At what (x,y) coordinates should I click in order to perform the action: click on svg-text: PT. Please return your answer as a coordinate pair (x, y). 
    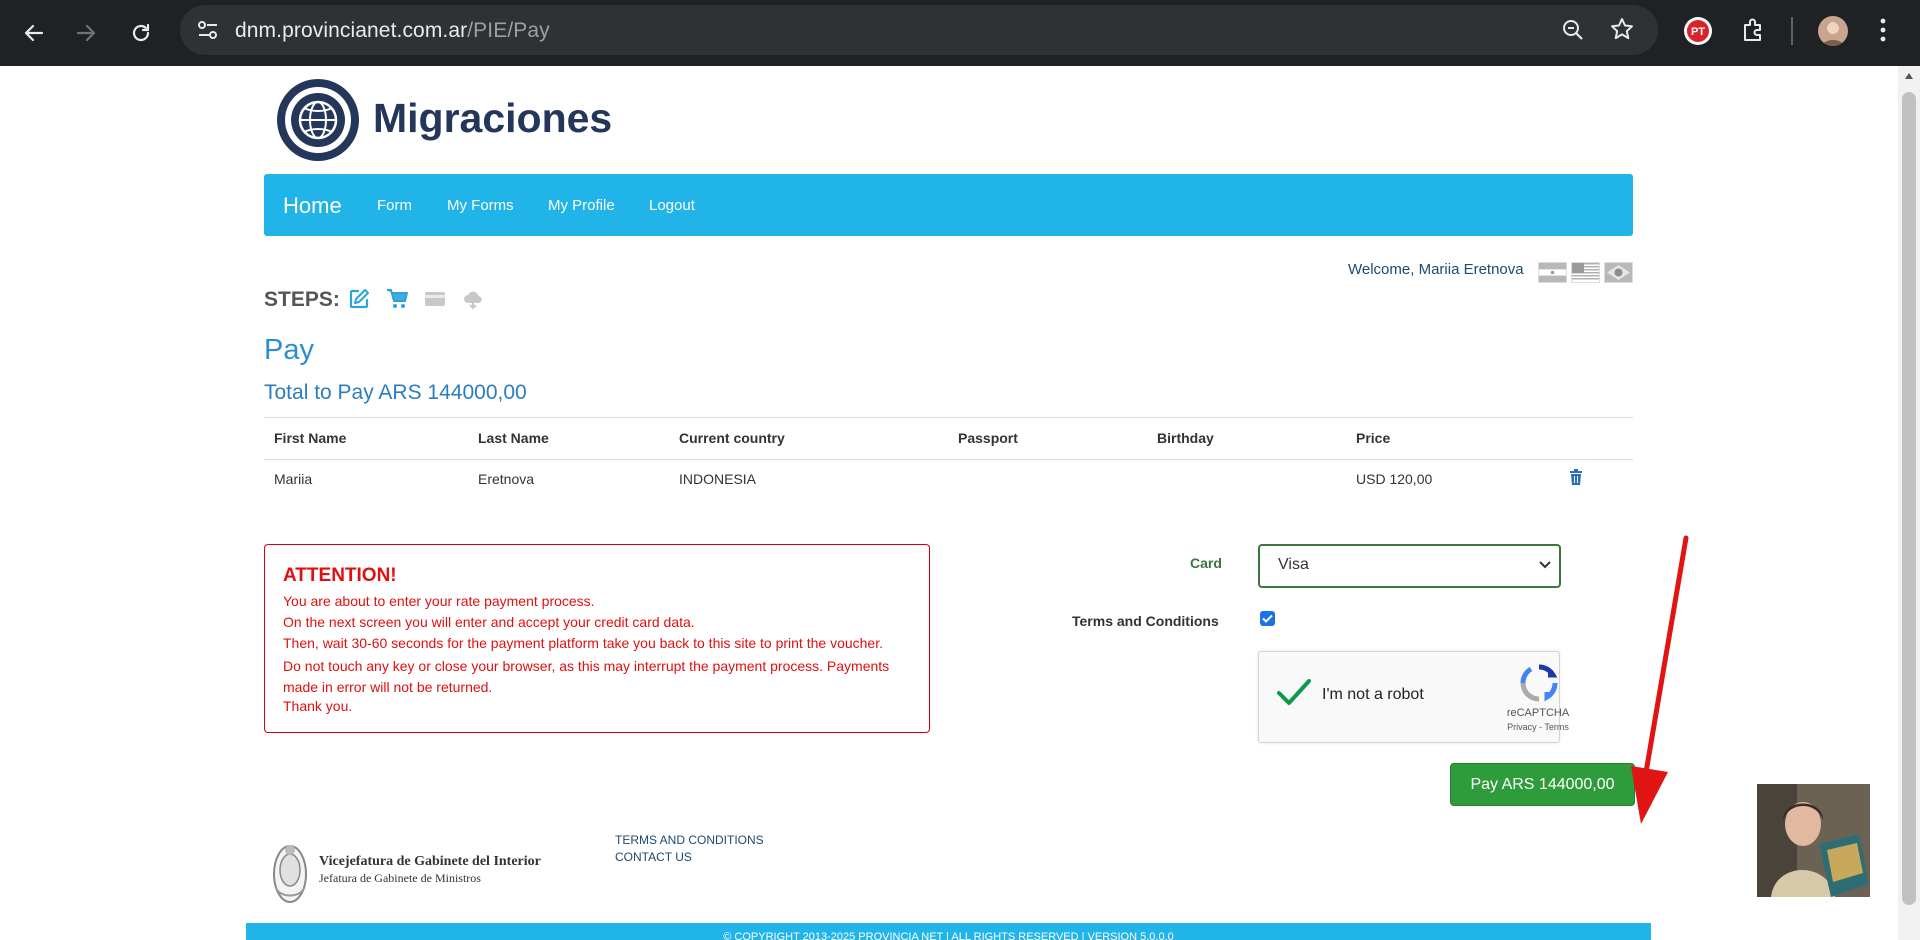
    Looking at the image, I should click on (1698, 32).